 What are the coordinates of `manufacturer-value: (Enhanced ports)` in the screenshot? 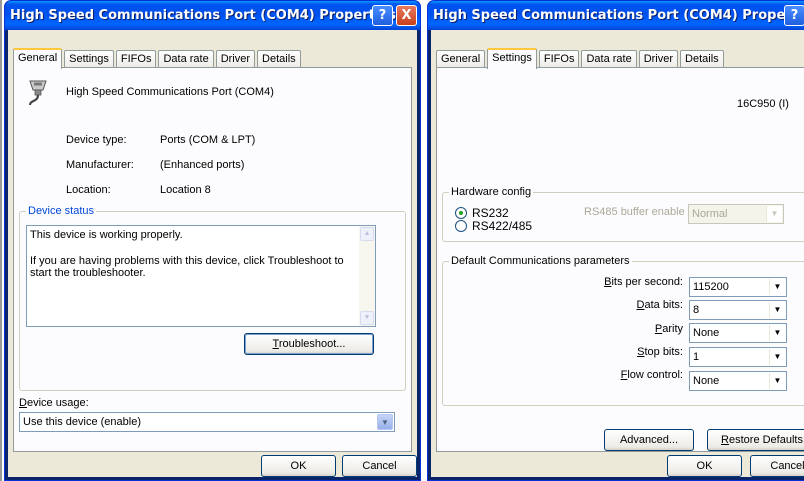 It's located at (202, 165).